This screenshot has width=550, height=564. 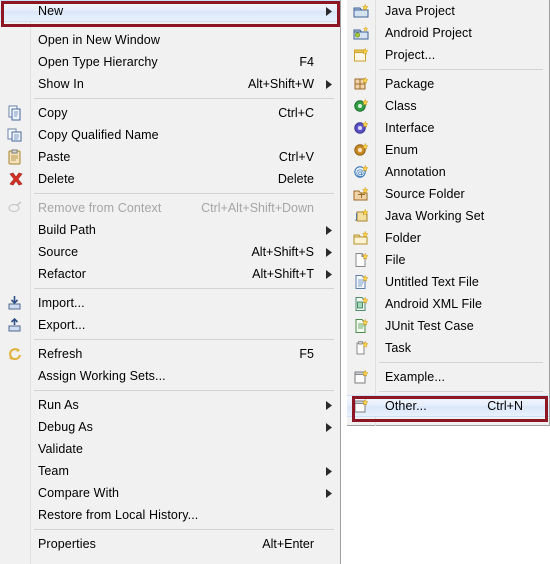 What do you see at coordinates (58, 252) in the screenshot?
I see `menu-item-label: Source` at bounding box center [58, 252].